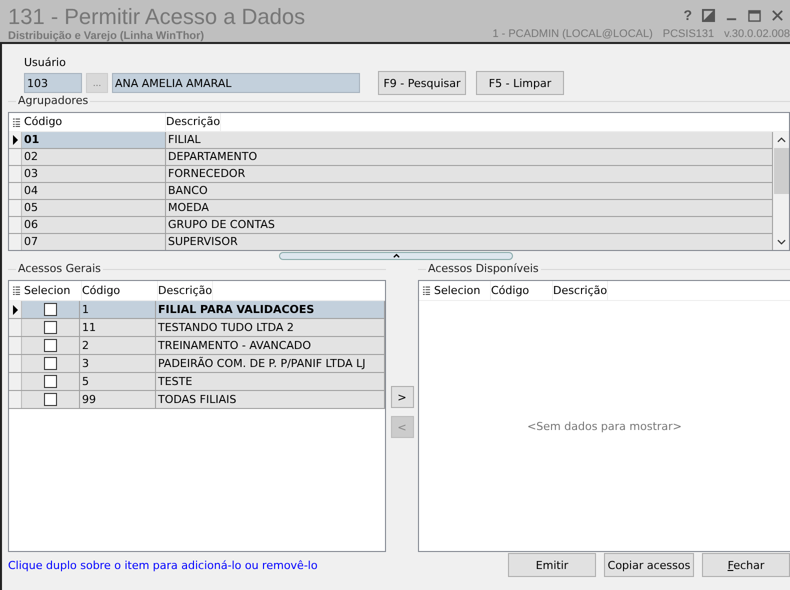 This screenshot has width=790, height=590. I want to click on toolbar-button: F9 - Pesquisar, so click(422, 83).